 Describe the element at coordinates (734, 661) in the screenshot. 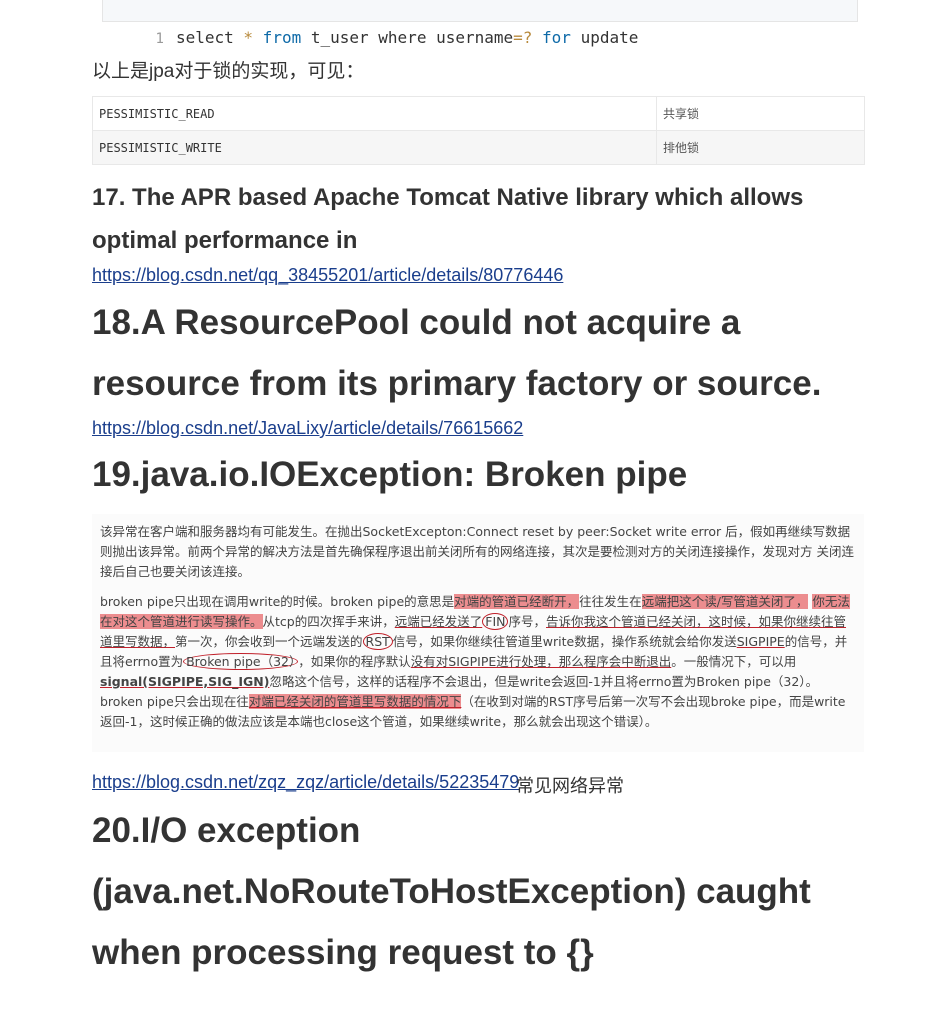

I see `text: 。一般情况下，可以用` at that location.